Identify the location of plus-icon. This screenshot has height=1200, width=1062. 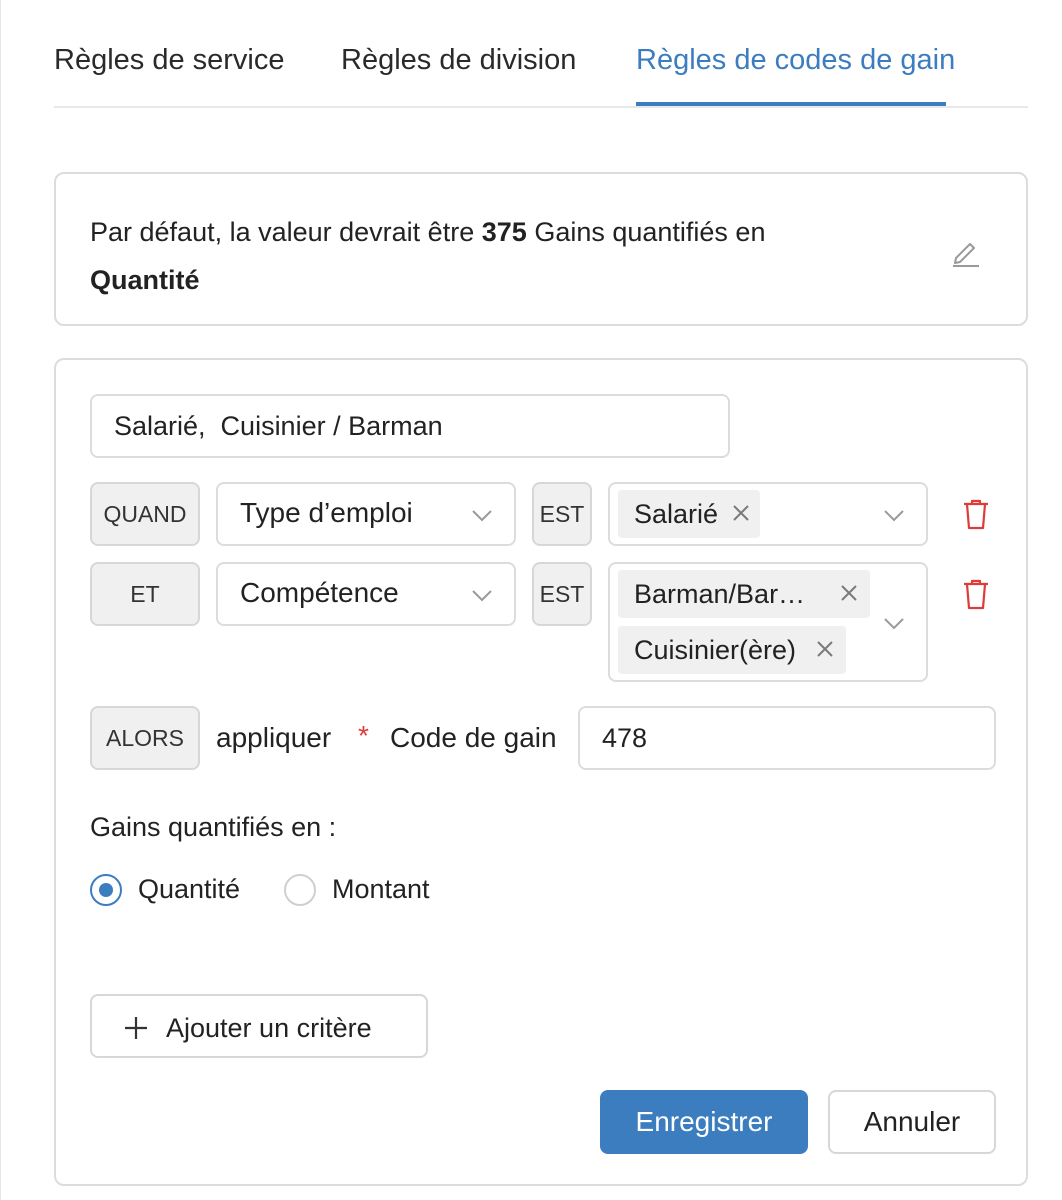
(136, 1028).